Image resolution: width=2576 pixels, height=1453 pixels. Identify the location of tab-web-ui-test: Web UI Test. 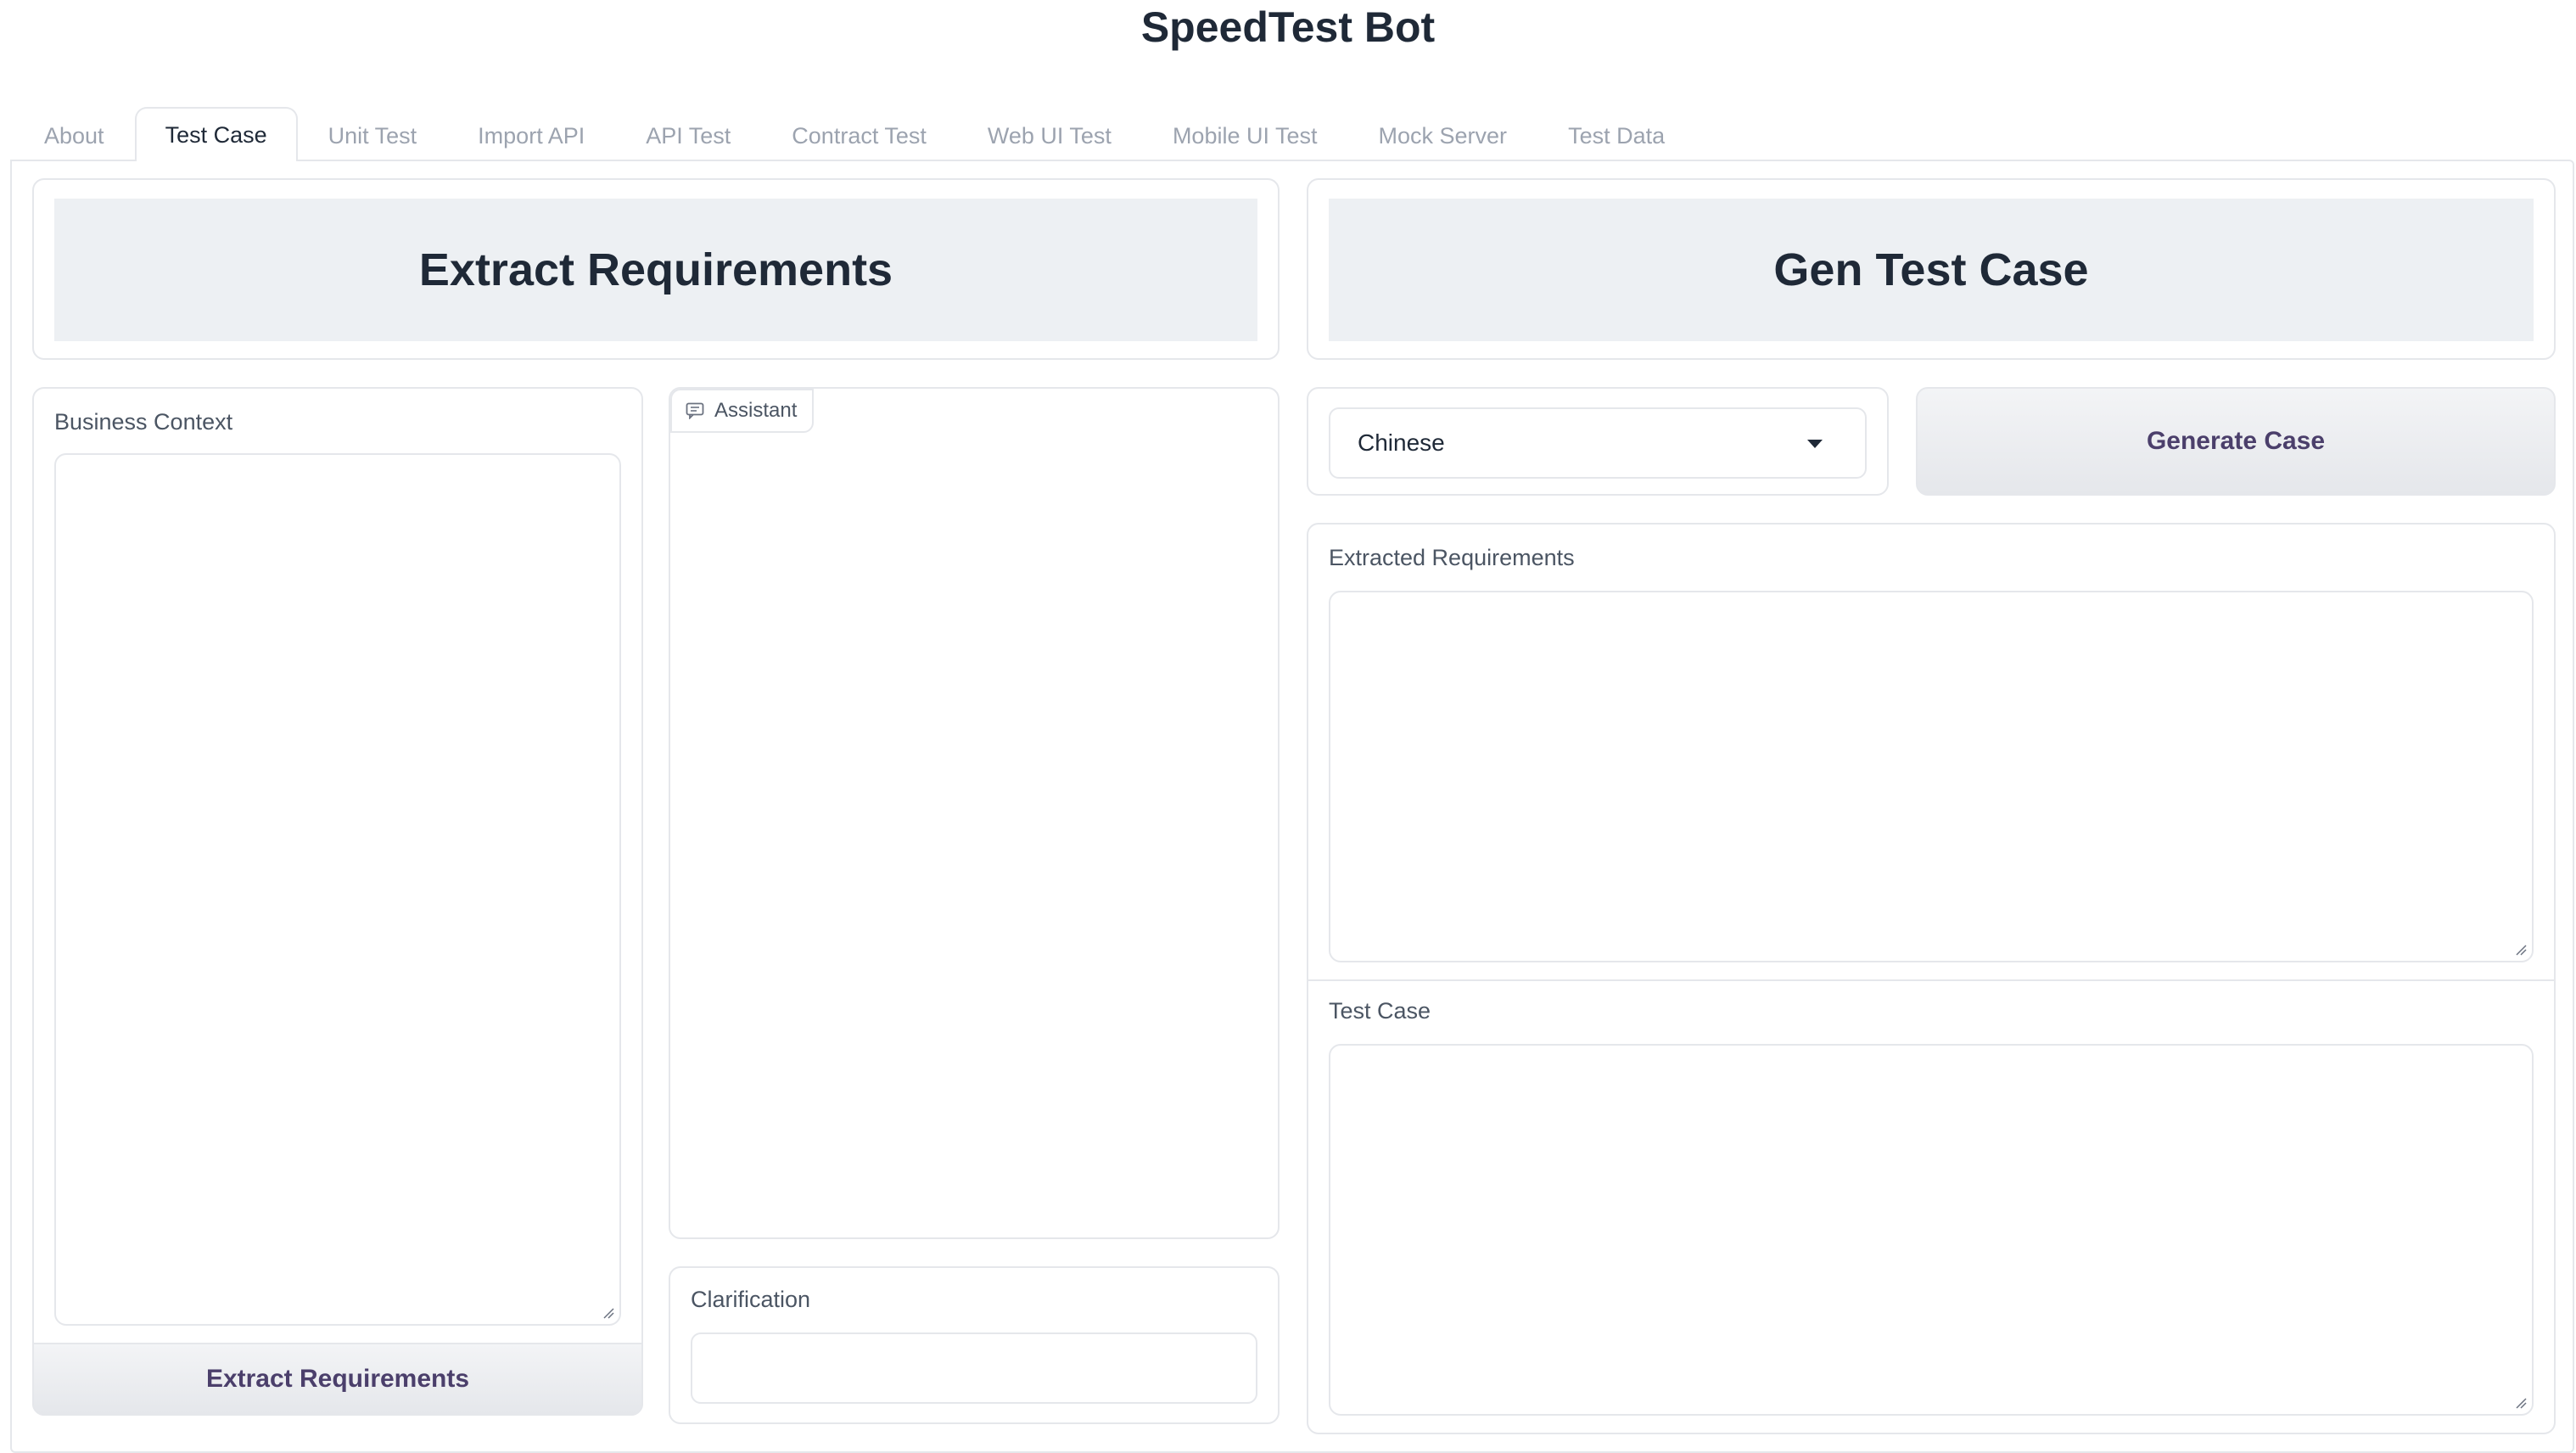
(1049, 135).